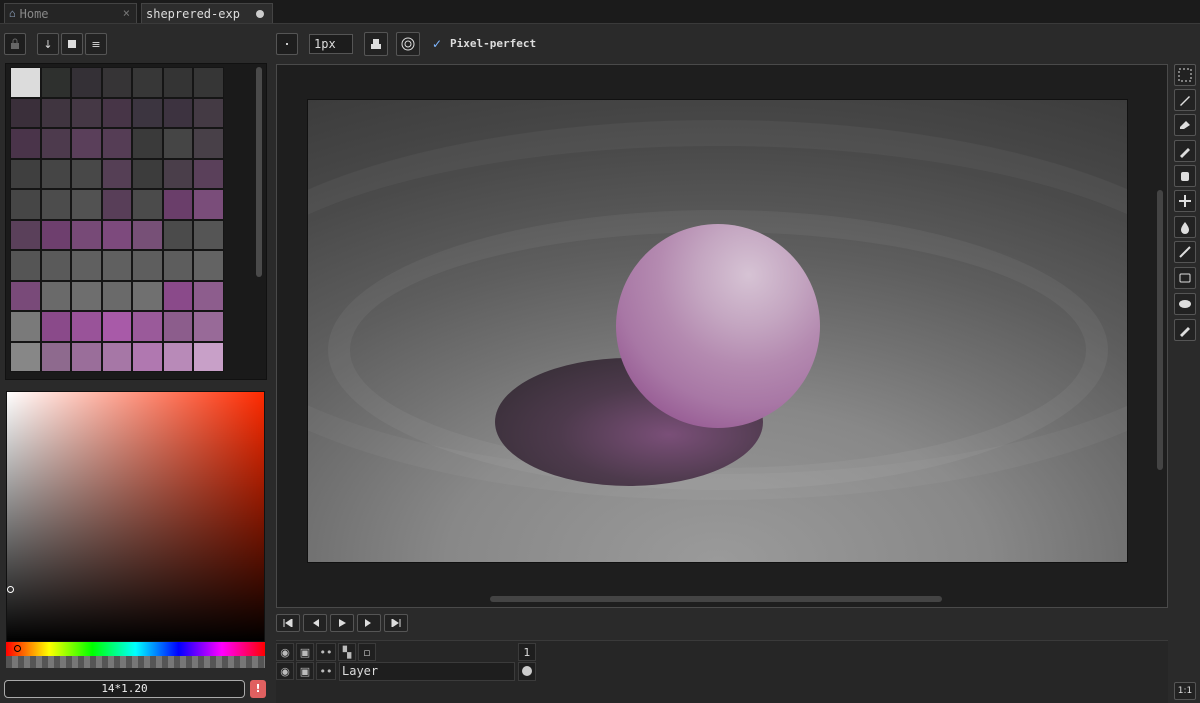 Image resolution: width=1200 pixels, height=703 pixels. Describe the element at coordinates (10, 589) in the screenshot. I see `picker-handle` at that location.